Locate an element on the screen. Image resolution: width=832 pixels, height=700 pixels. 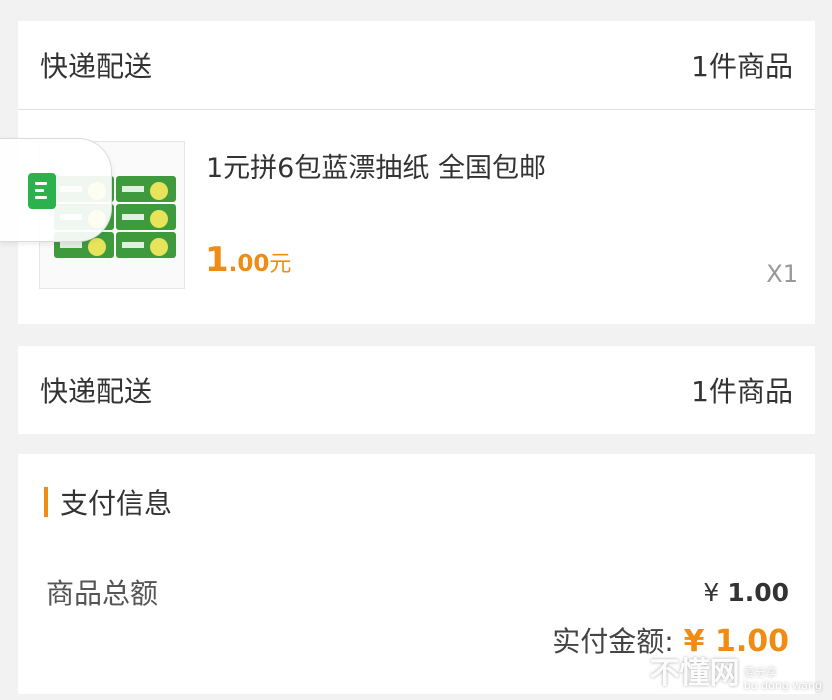
watermark-brand: 不懂网 is located at coordinates (694, 673).